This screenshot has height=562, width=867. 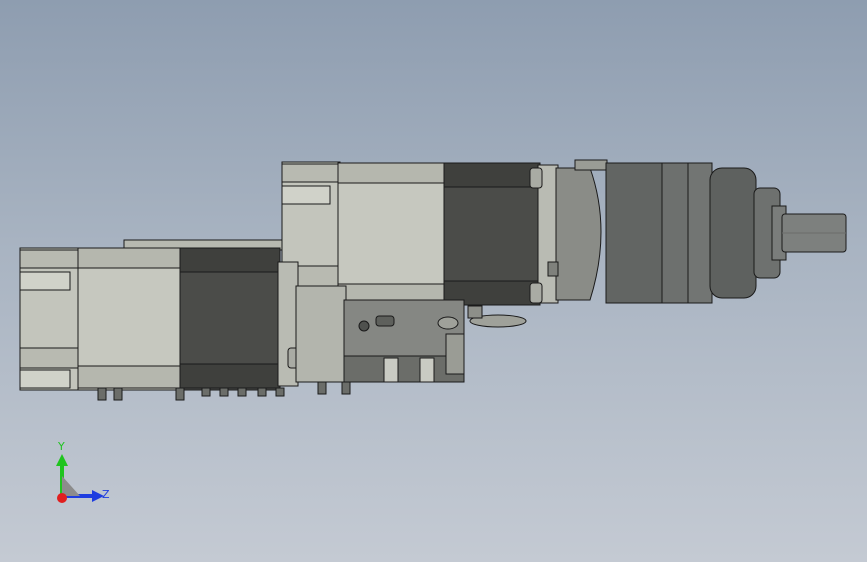 I want to click on lower-motor, so click(x=160, y=315).